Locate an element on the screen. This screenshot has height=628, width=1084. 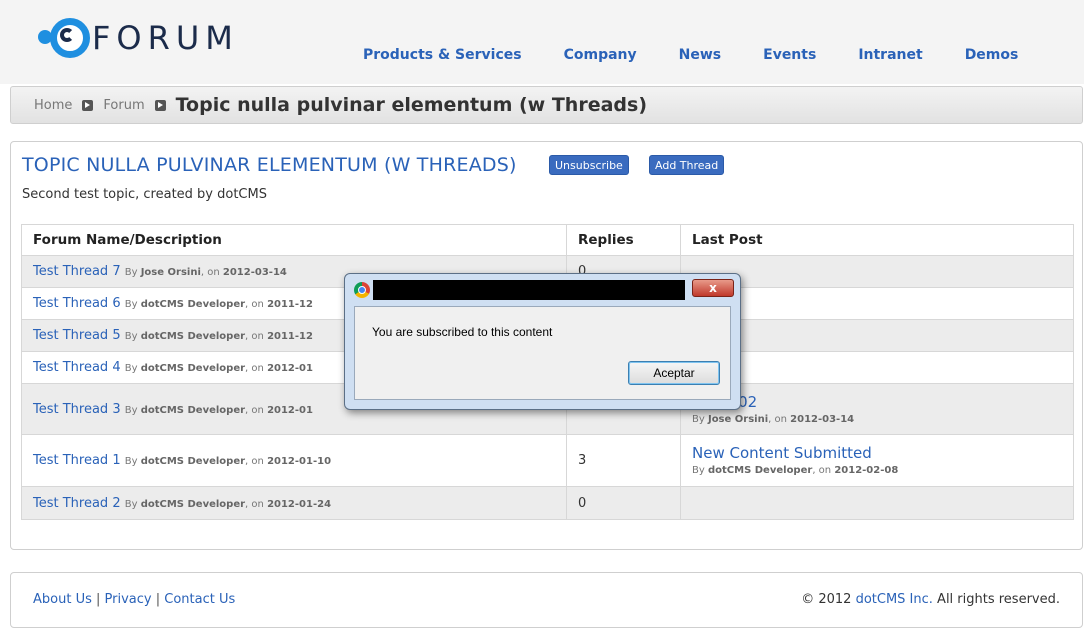
footer-links: About Us | Privacy | Contact Us is located at coordinates (134, 599).